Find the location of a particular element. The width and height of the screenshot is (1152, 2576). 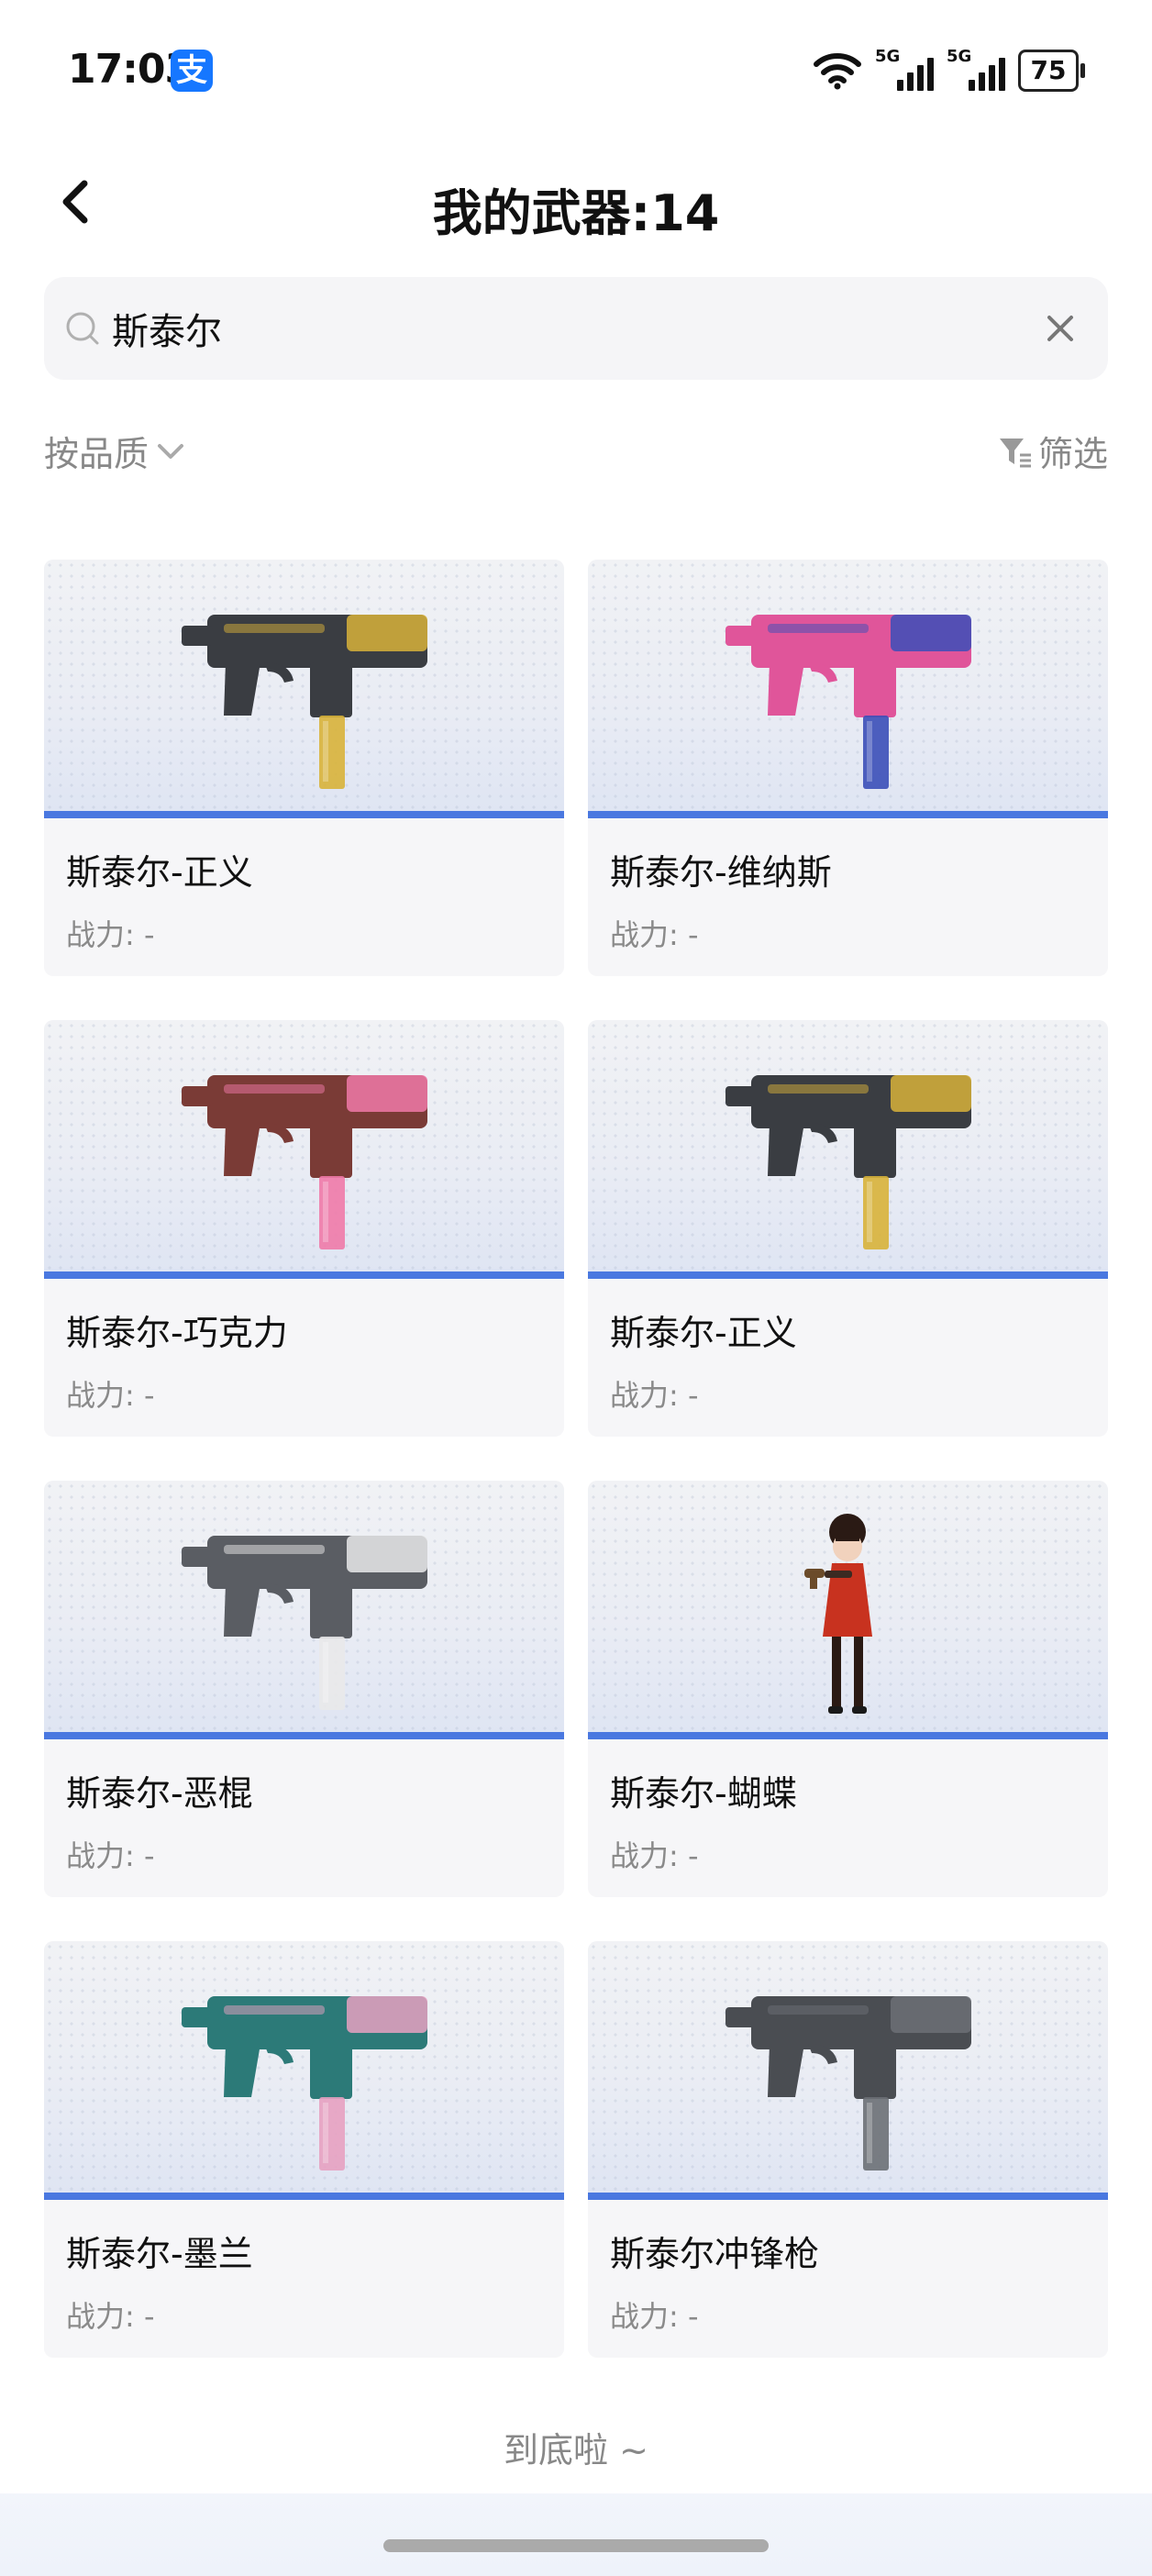

weapon-name: 斯泰尔-巧克力 is located at coordinates (177, 1333).